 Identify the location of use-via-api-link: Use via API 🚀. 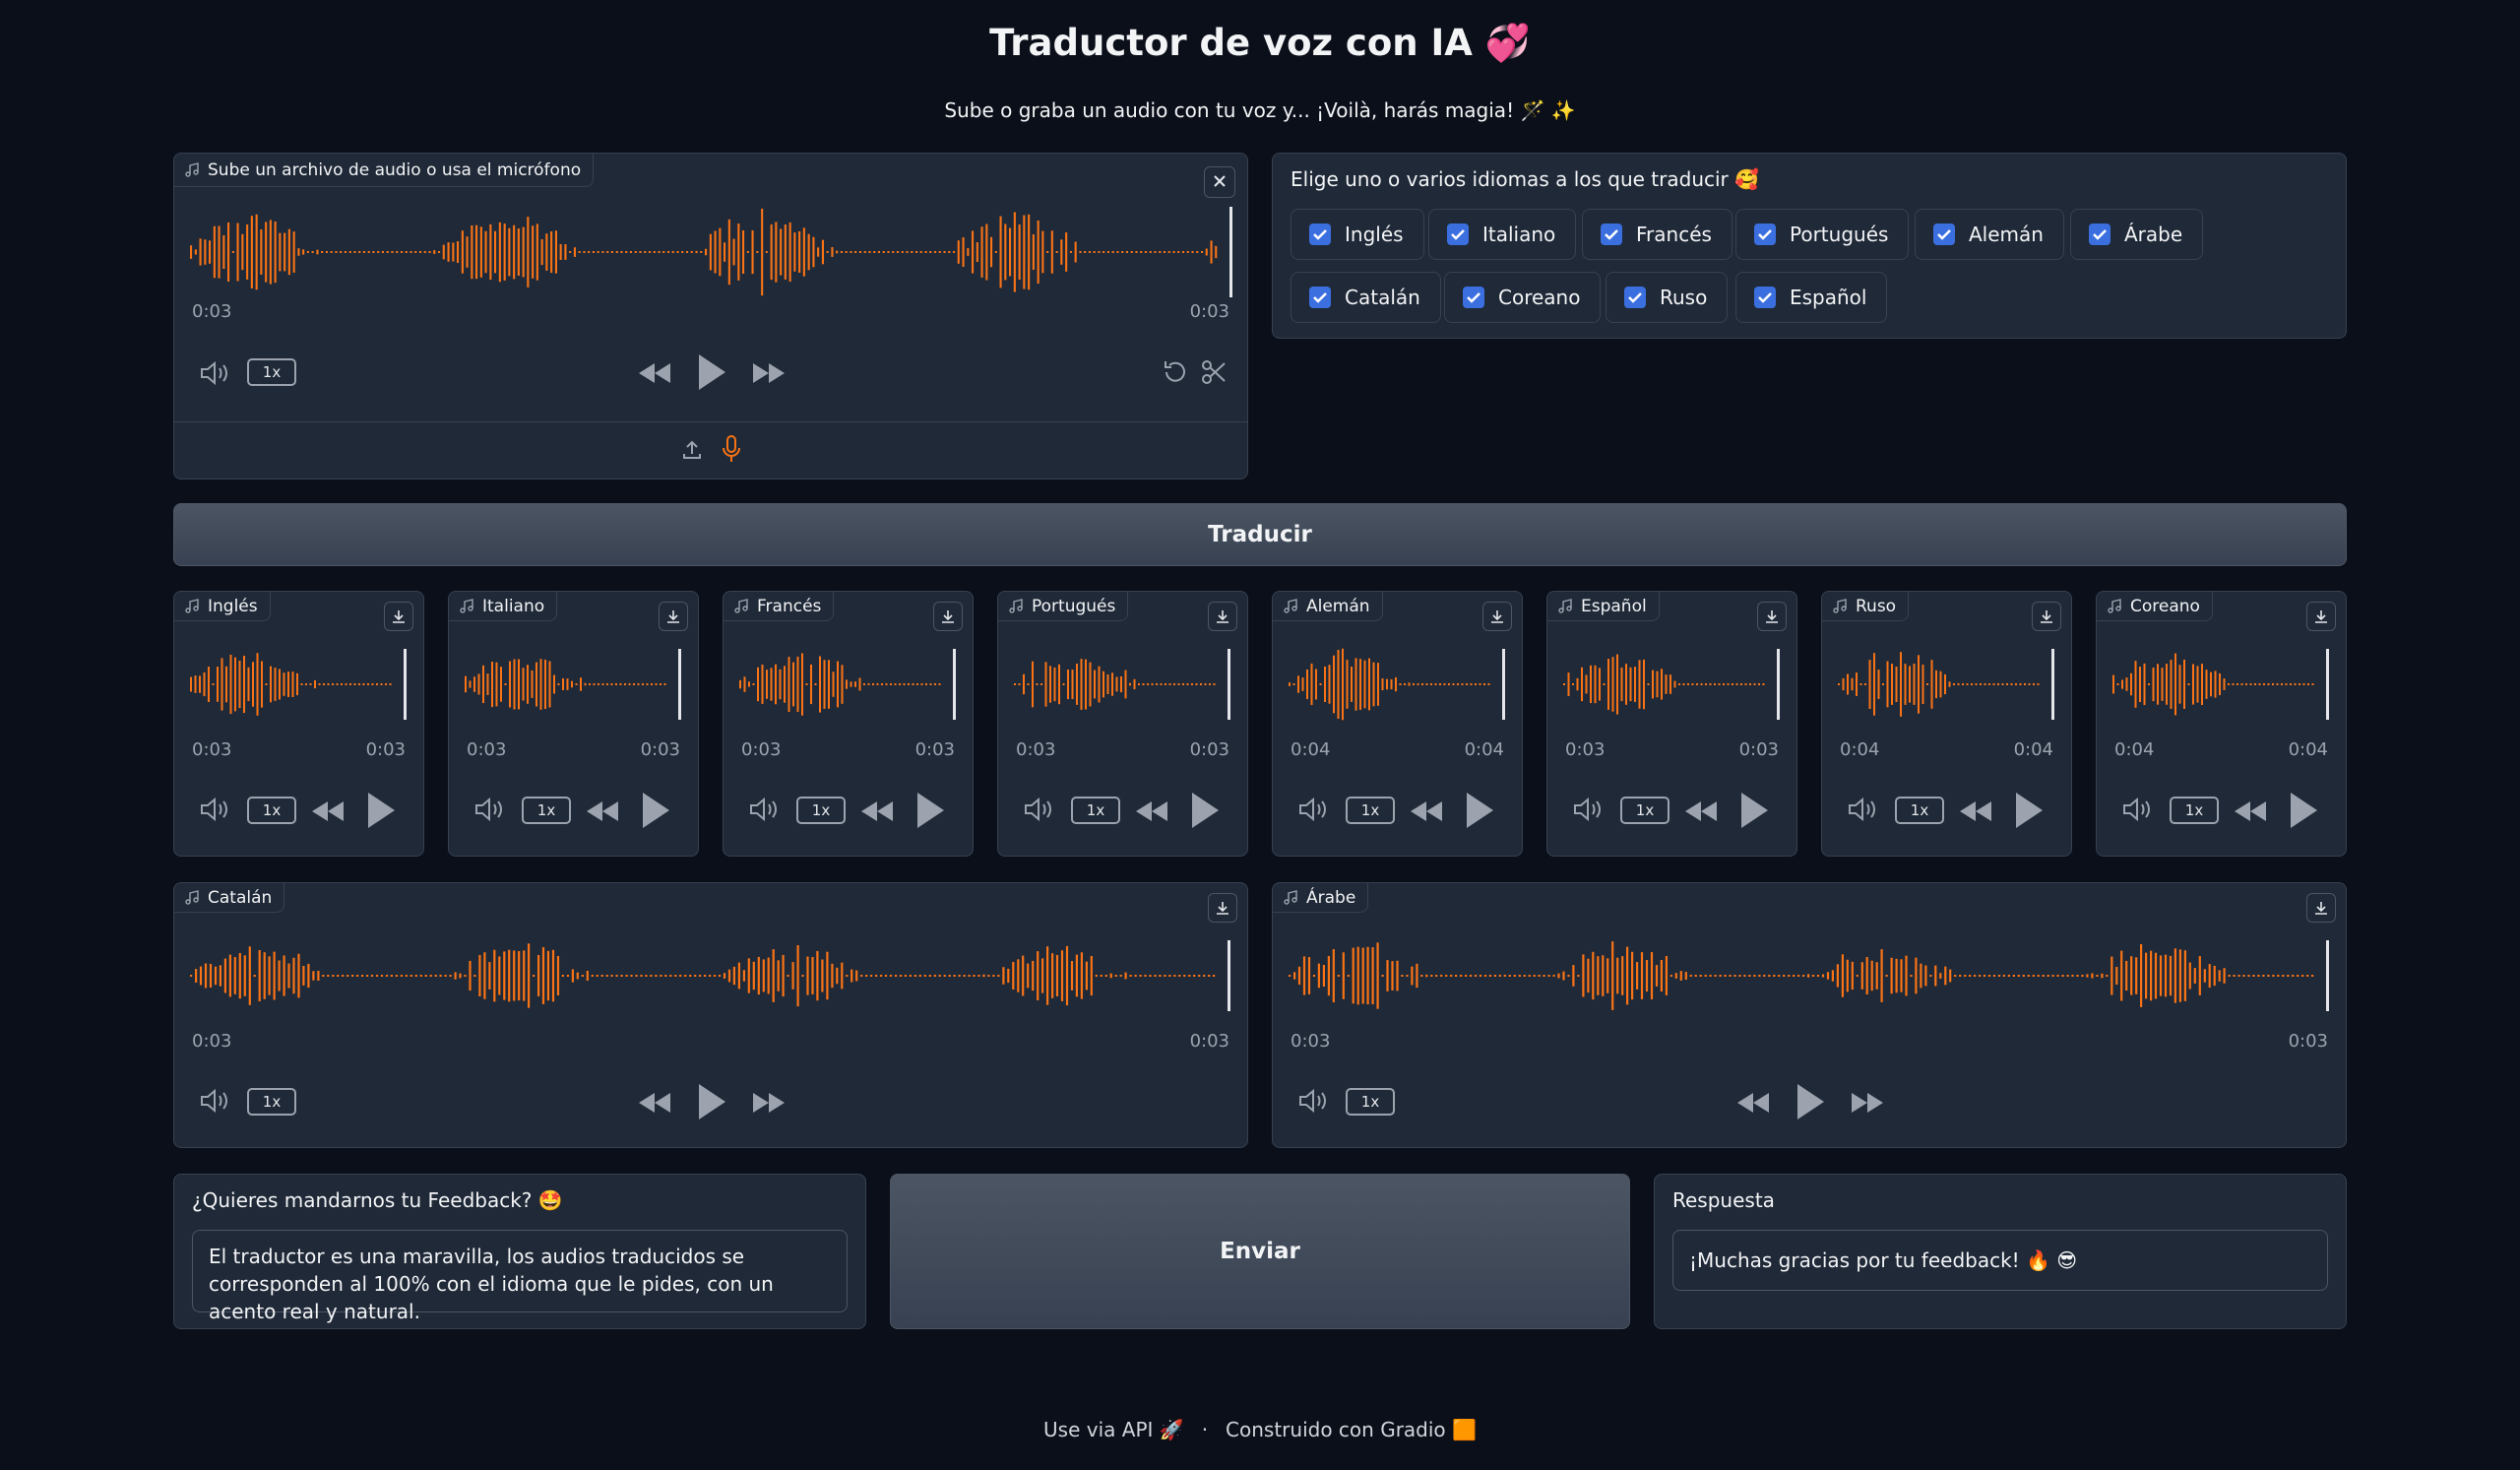
(1113, 1429).